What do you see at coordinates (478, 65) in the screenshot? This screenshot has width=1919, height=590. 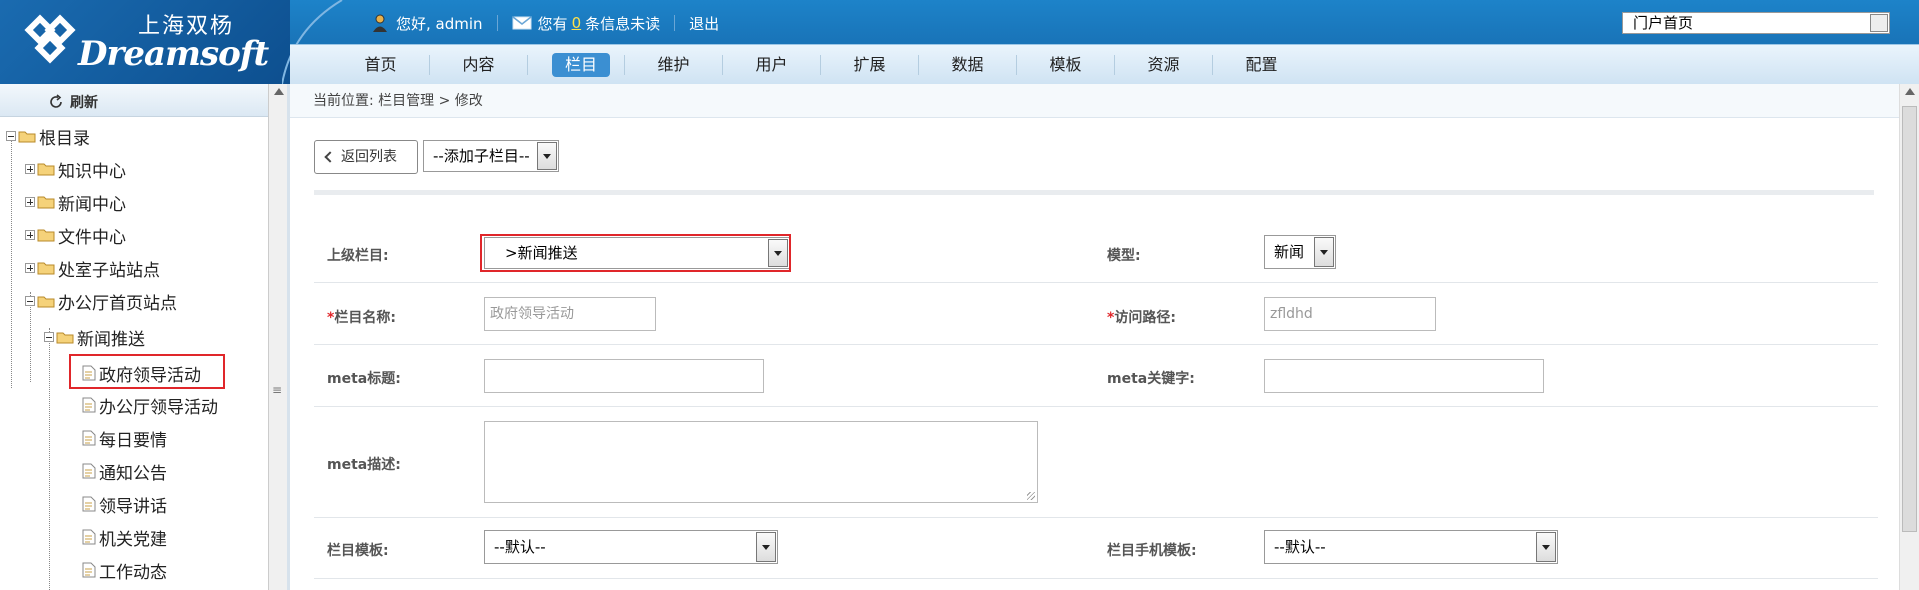 I see `nav-content: 内容` at bounding box center [478, 65].